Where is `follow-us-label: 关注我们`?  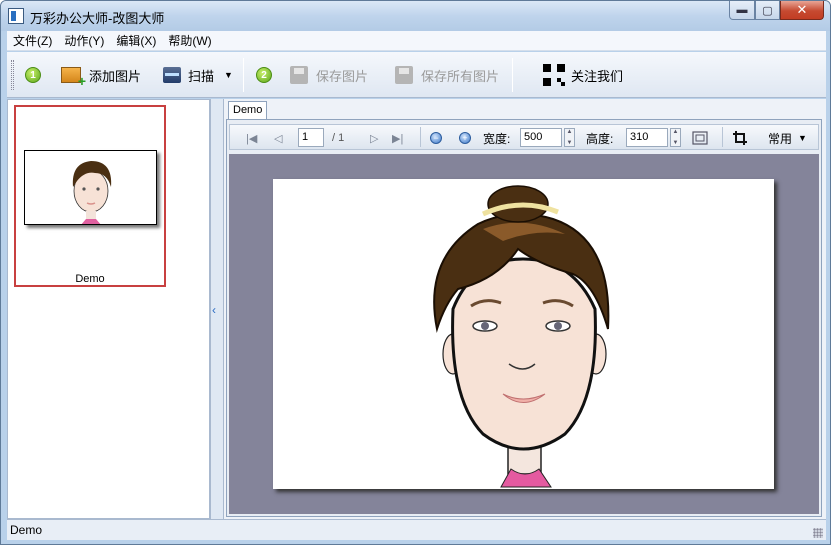 follow-us-label: 关注我们 is located at coordinates (597, 76).